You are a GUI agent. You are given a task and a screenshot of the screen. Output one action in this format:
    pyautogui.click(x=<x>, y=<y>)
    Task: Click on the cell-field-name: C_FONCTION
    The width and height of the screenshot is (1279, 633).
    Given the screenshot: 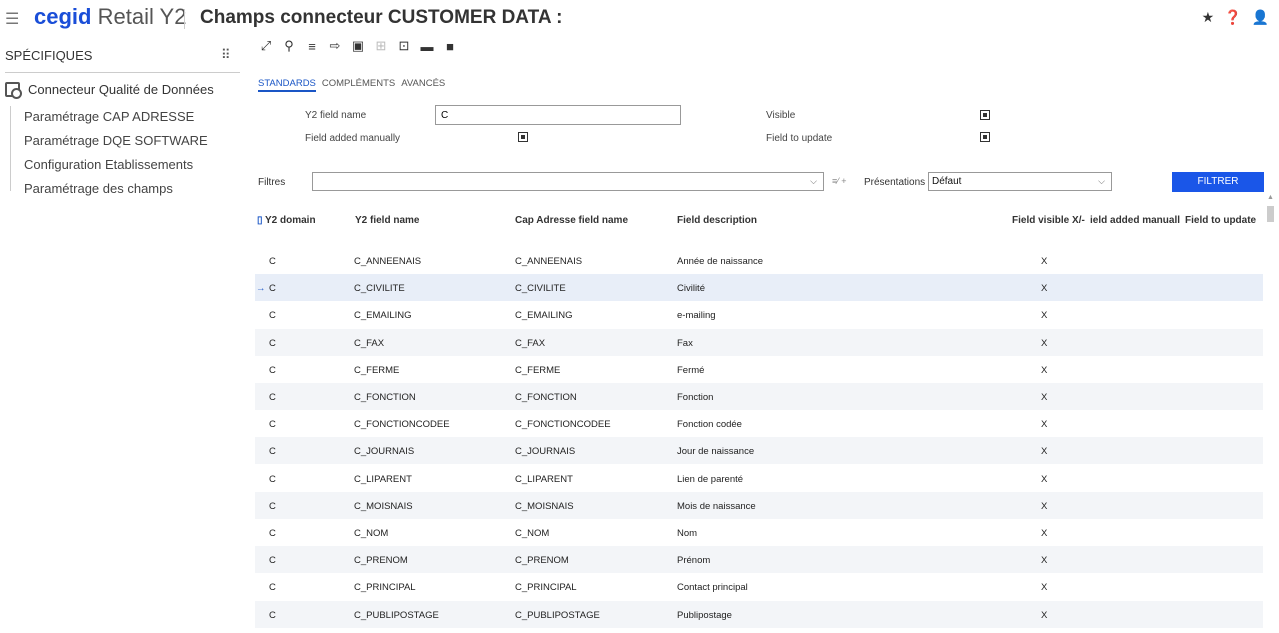 What is the action you would take?
    pyautogui.click(x=385, y=397)
    